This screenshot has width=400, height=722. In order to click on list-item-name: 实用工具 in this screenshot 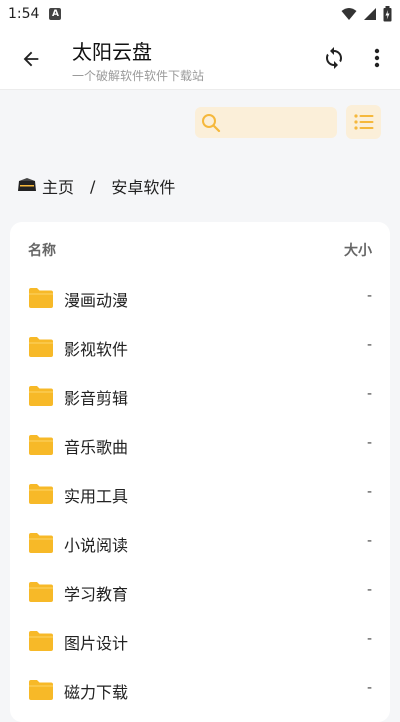, I will do `click(96, 496)`.